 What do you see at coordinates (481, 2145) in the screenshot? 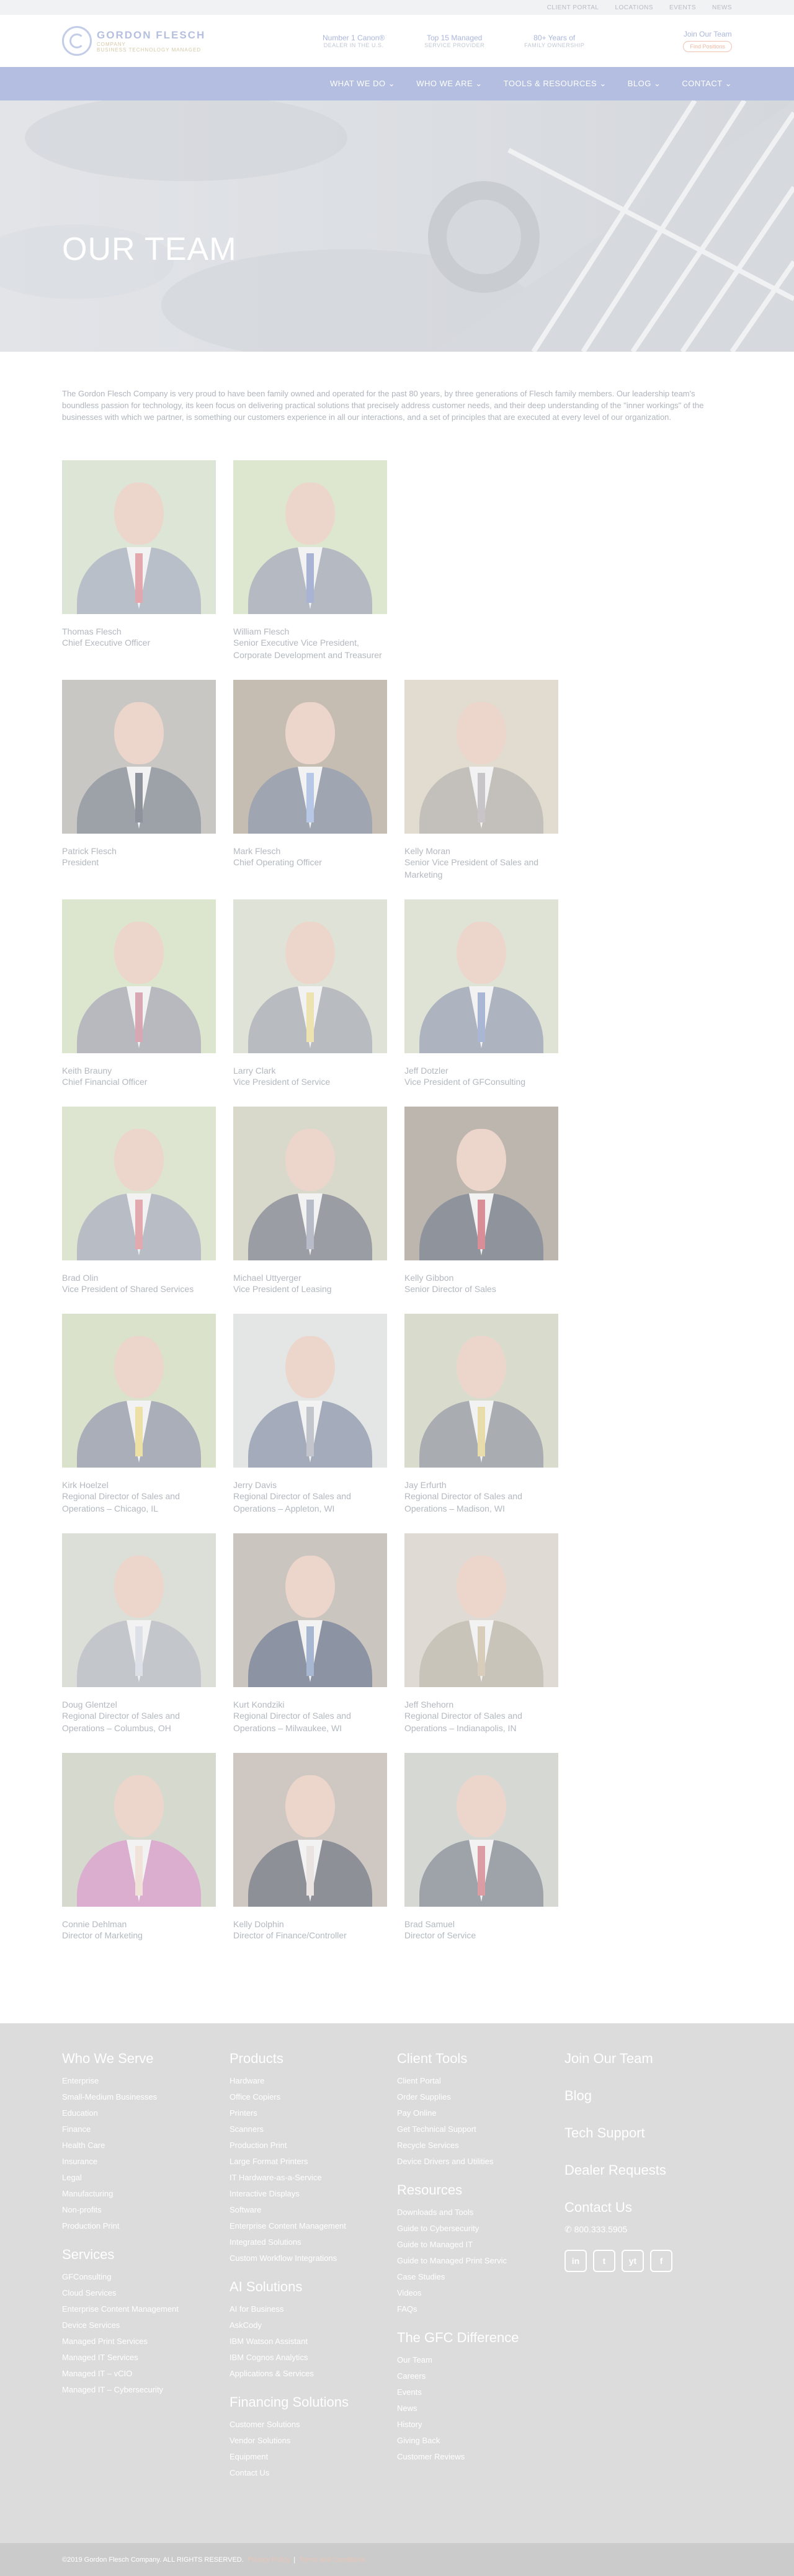
I see `footer-link: Recycle Services` at bounding box center [481, 2145].